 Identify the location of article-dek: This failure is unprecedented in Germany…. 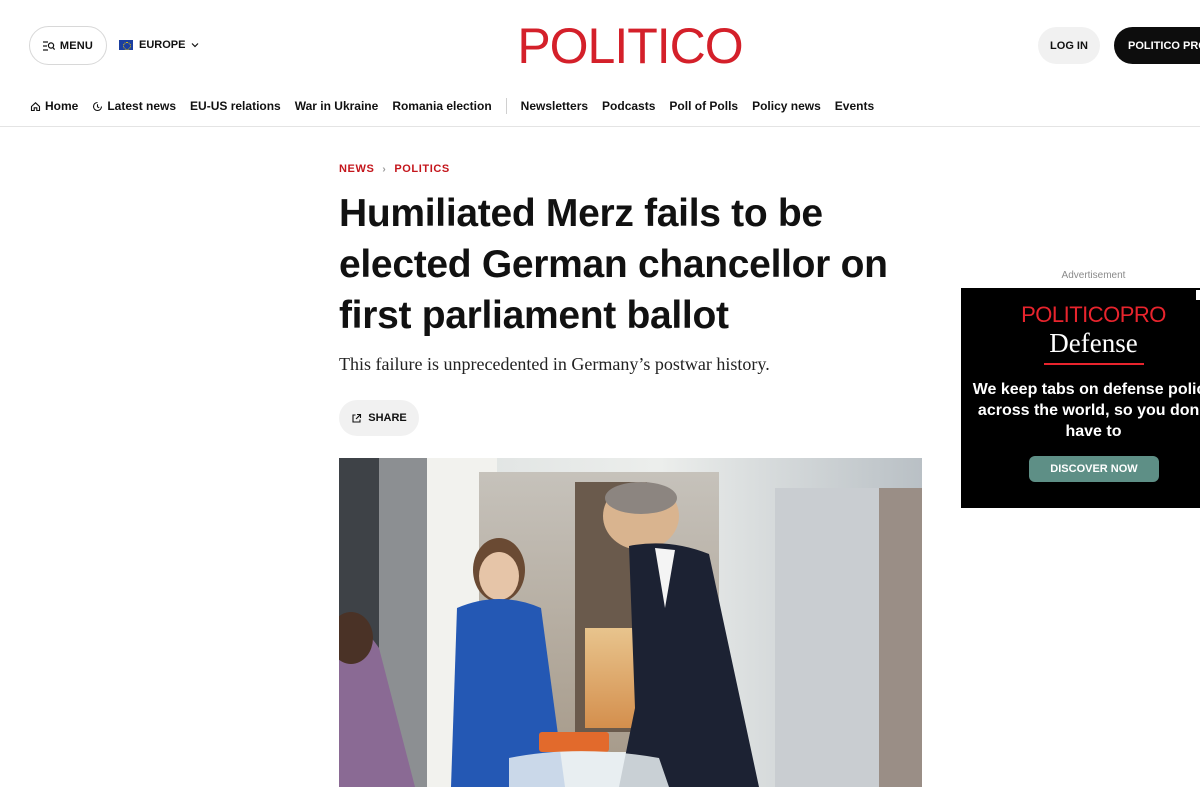
(554, 364).